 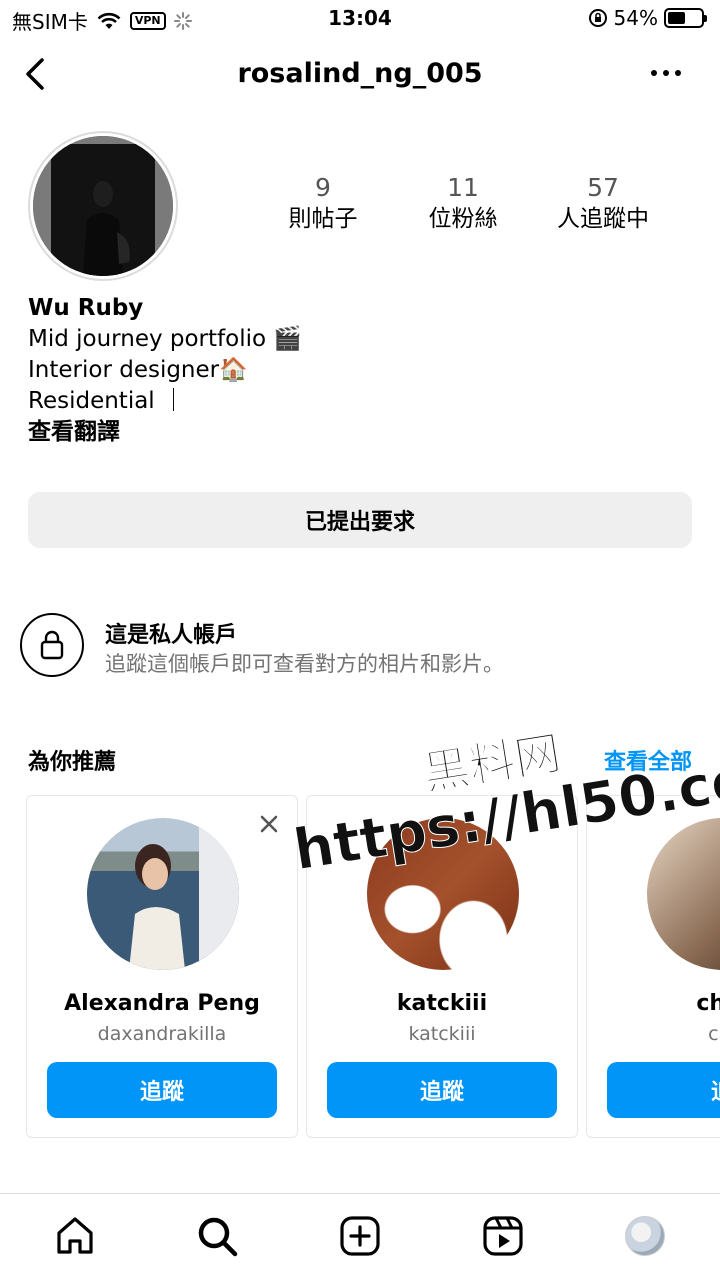 I want to click on see-all-link: 查看全部, so click(x=648, y=760).